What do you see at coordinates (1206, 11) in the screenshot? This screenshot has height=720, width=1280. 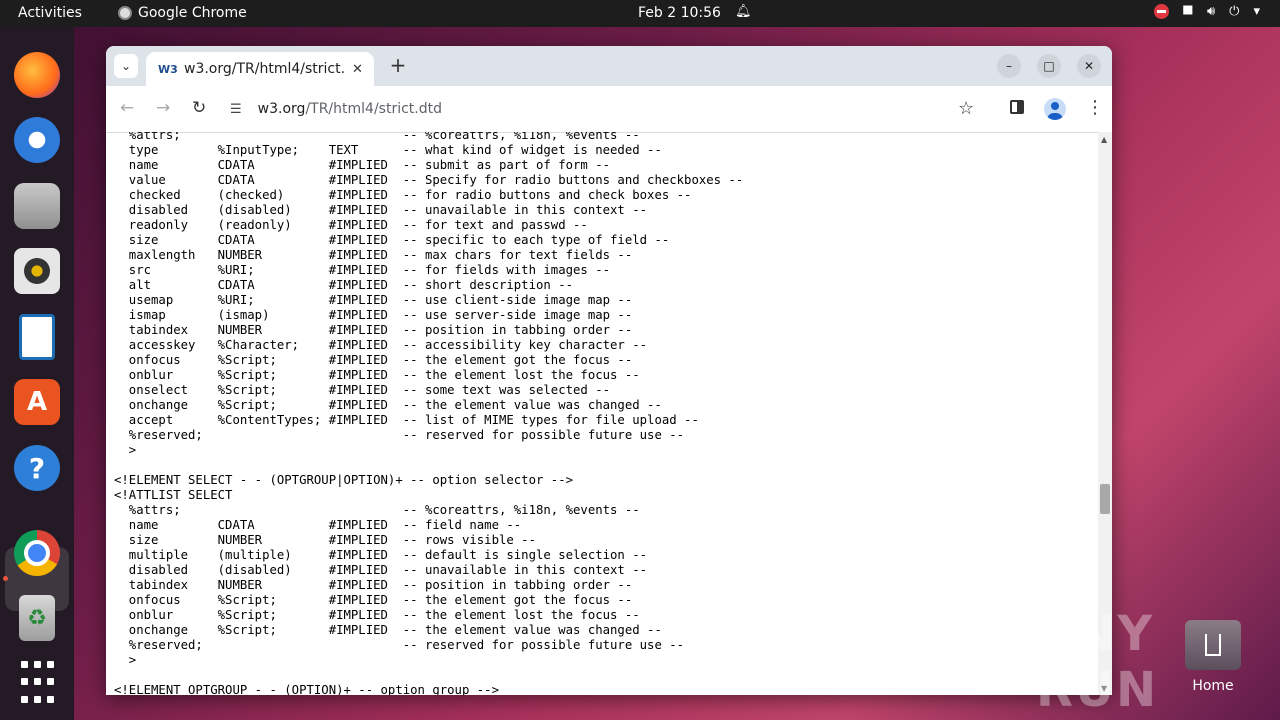 I see `system-tray: ⯀ 🔊︎ ⏻ ▾` at bounding box center [1206, 11].